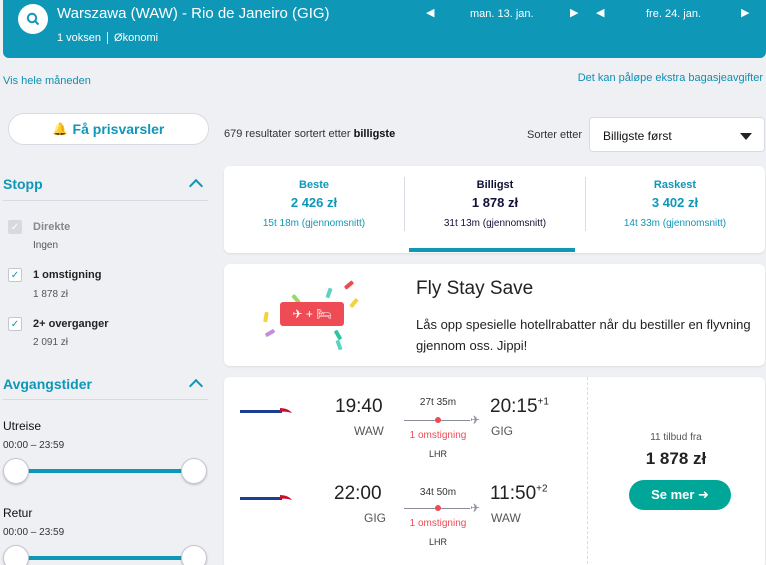 The height and width of the screenshot is (565, 766). I want to click on direct-checkbox: ✓, so click(15, 227).